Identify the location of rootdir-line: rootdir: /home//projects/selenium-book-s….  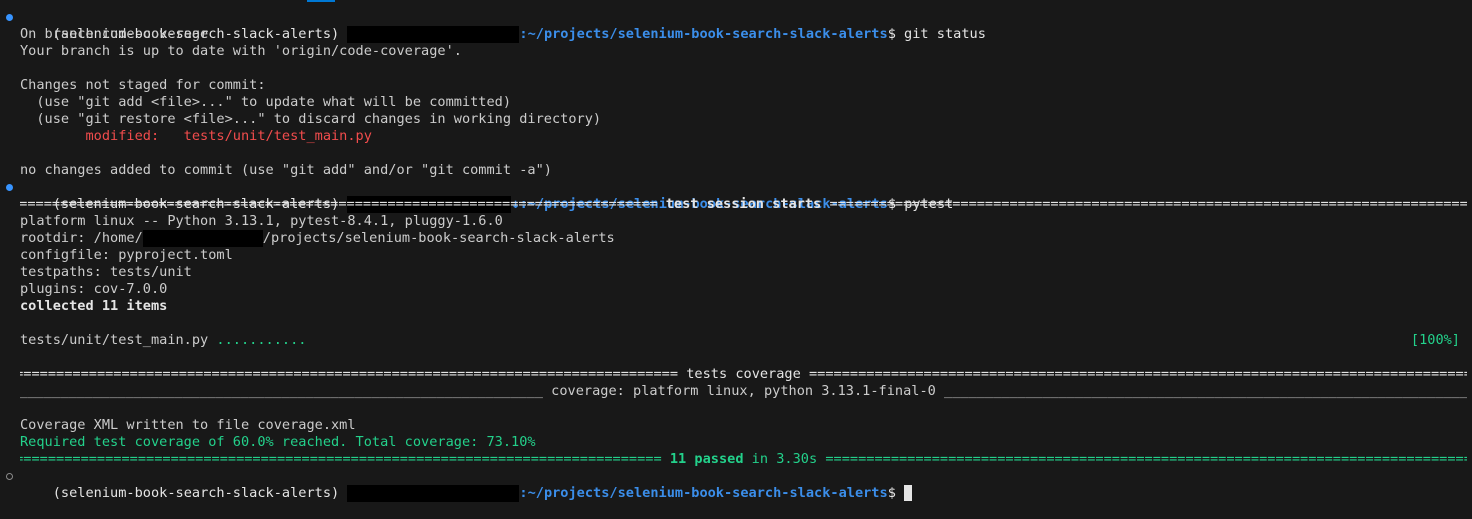
(317, 238).